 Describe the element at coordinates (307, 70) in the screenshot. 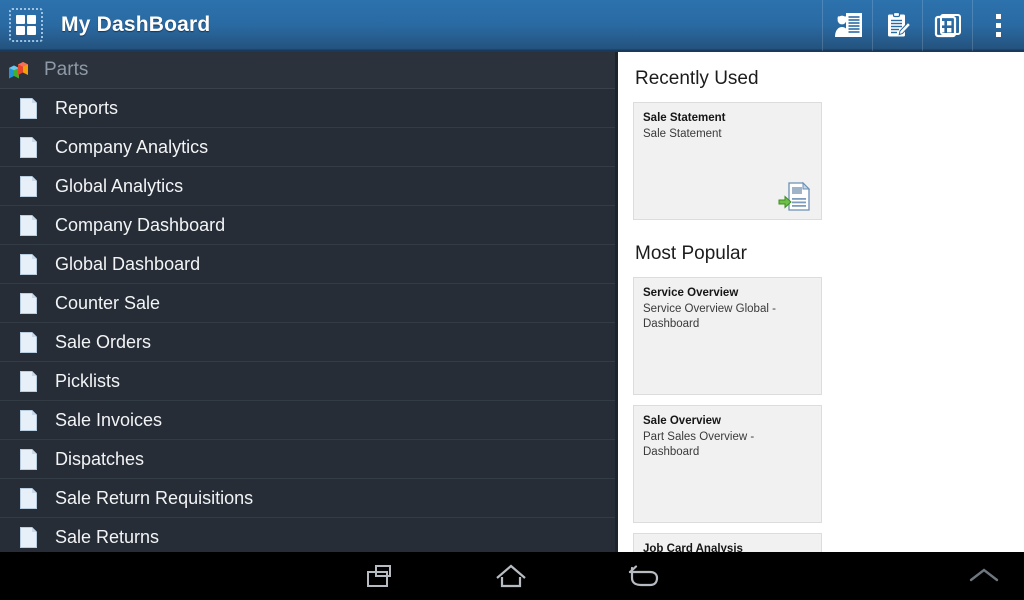

I see `sidebar-header-parts: Parts` at that location.